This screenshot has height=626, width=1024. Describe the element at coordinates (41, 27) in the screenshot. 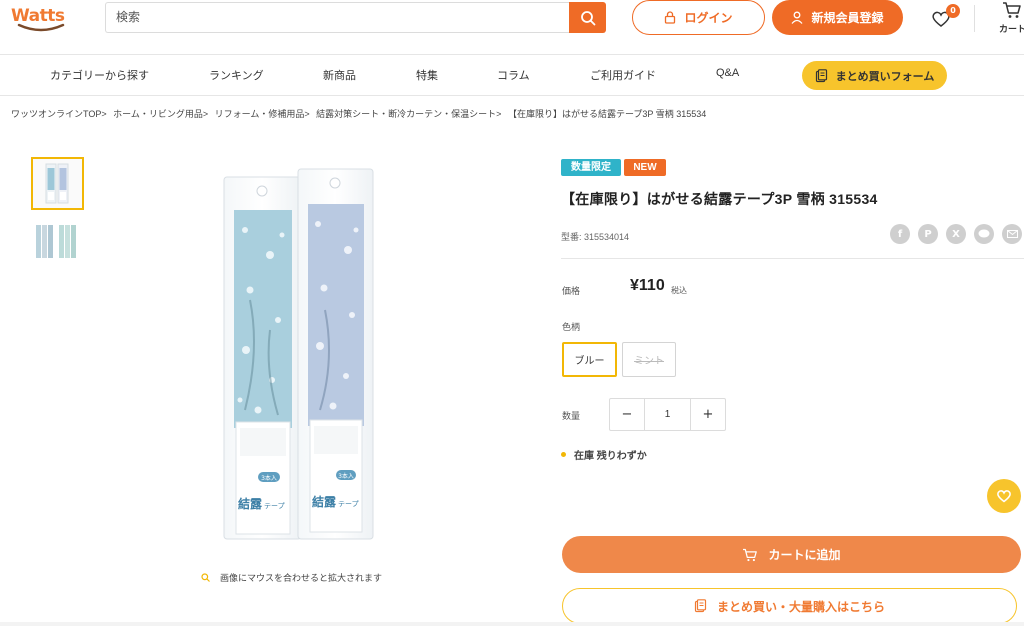

I see `logo-smile-icon` at that location.